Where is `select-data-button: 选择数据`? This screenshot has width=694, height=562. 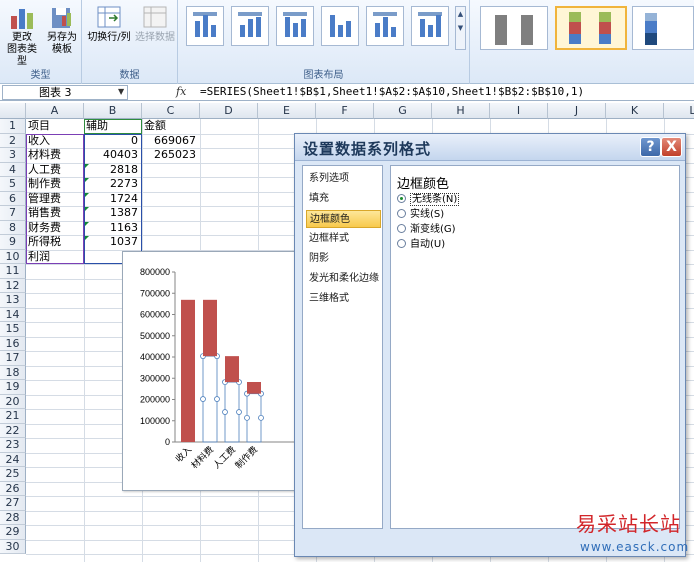
select-data-button: 选择数据 is located at coordinates (155, 24).